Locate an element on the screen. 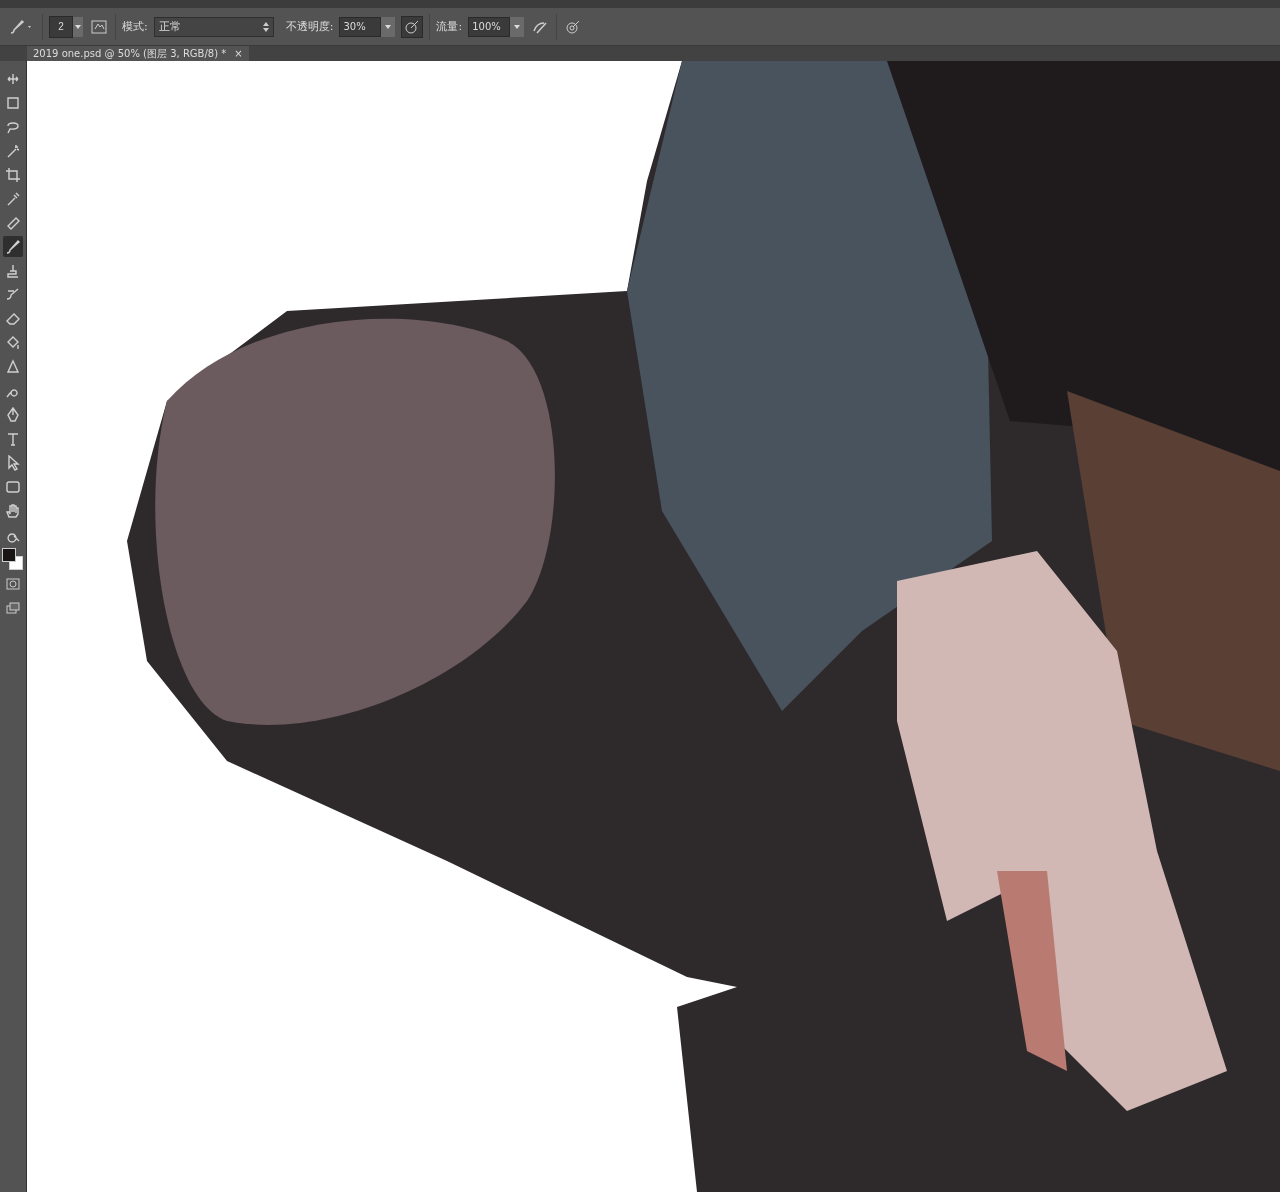 Image resolution: width=1280 pixels, height=1192 pixels. opacity-label: 不透明度: is located at coordinates (309, 26).